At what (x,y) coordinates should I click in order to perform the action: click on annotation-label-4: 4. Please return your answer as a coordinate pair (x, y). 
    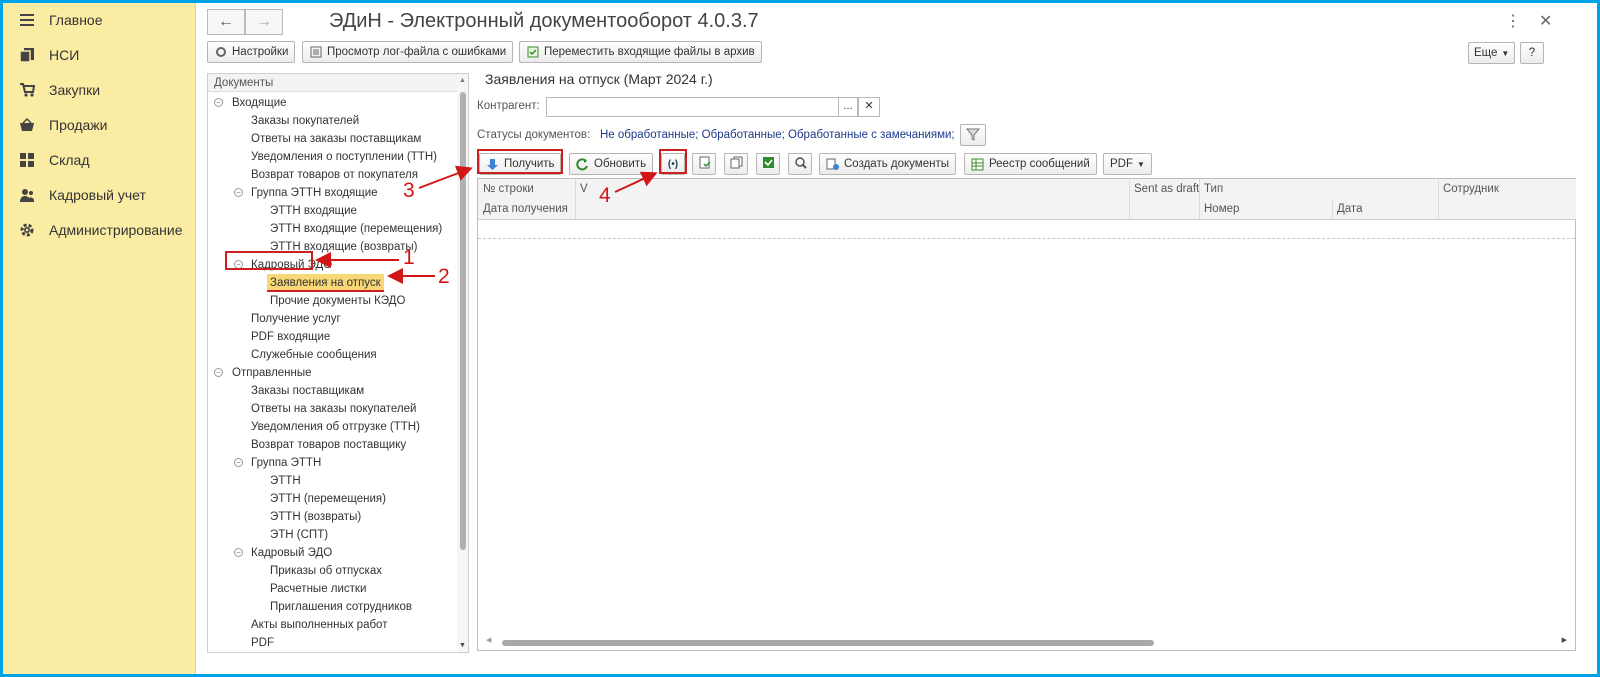
    Looking at the image, I should click on (605, 195).